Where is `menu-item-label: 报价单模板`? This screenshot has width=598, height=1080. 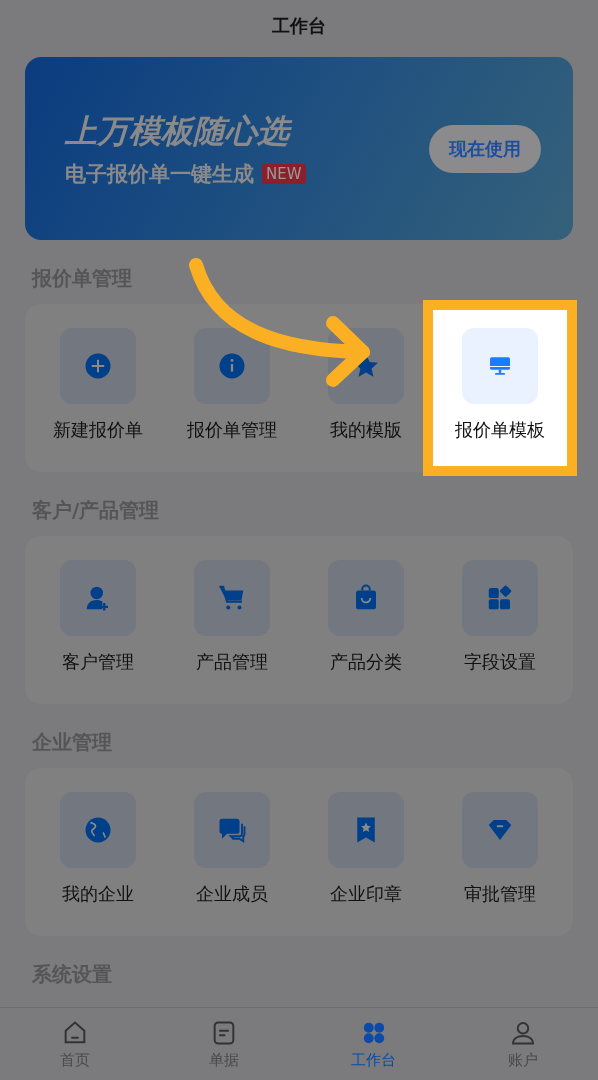
menu-item-label: 报价单模板 is located at coordinates (500, 430).